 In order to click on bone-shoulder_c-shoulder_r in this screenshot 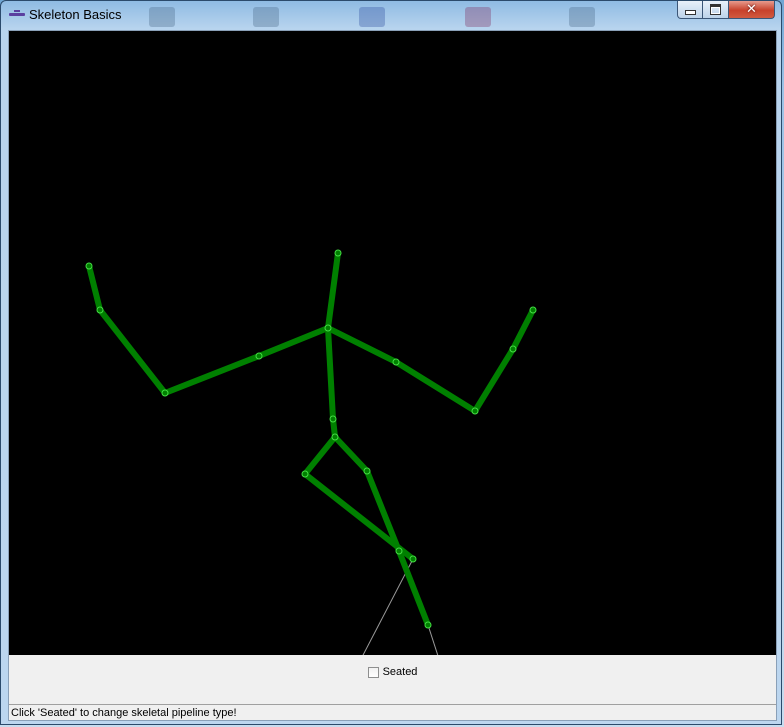, I will do `click(362, 345)`.